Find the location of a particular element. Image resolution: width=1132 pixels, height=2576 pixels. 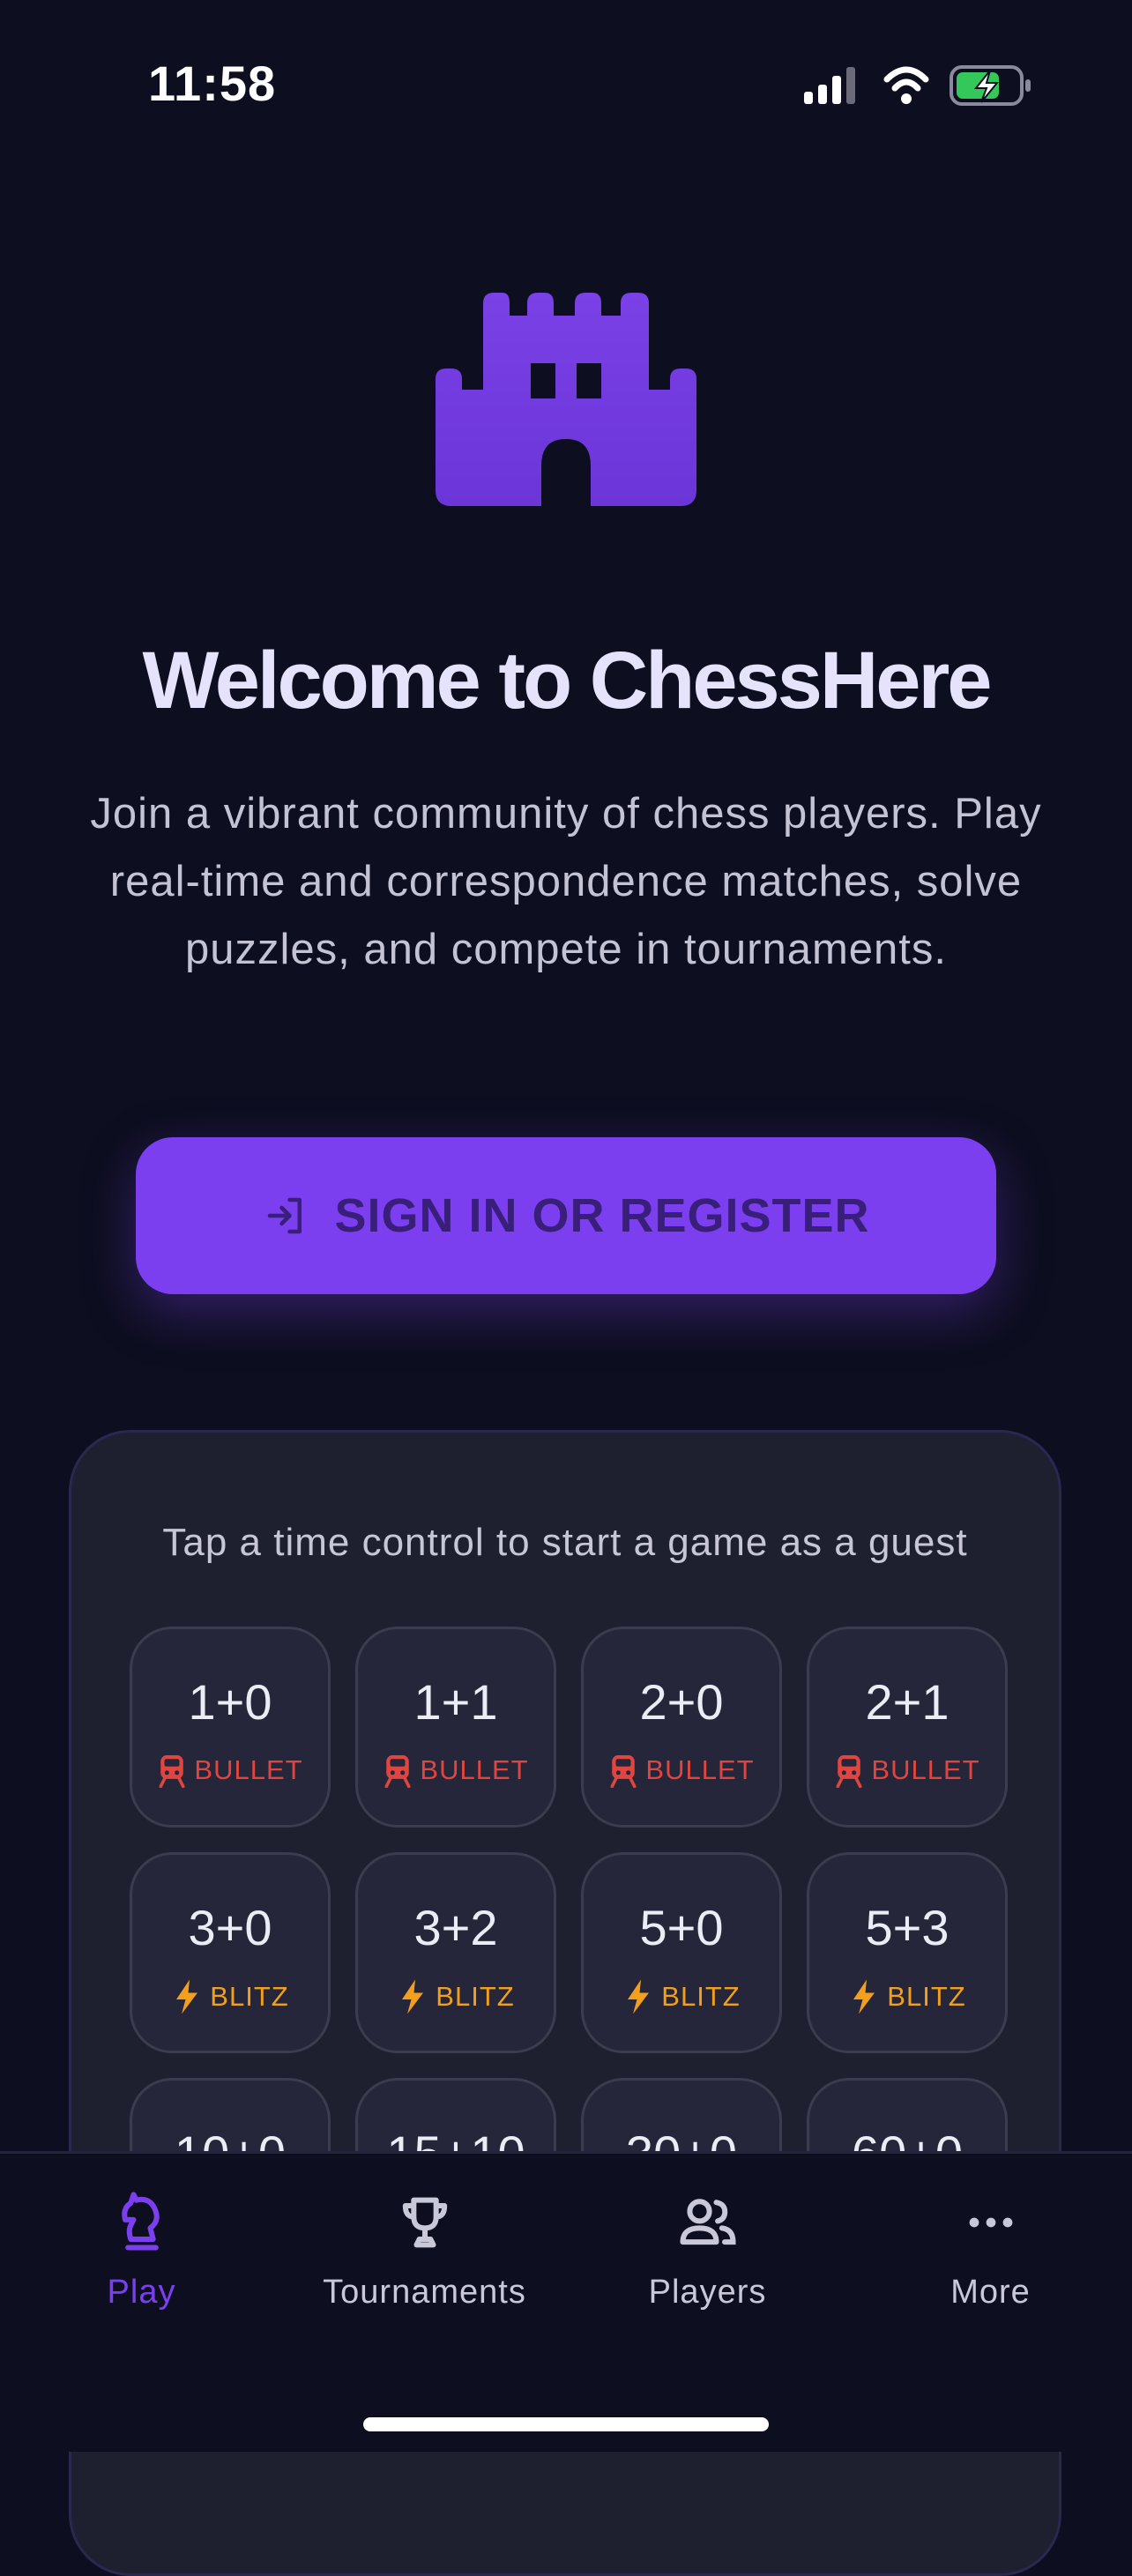

bottom-tab-bar: Play Tournaments Players More is located at coordinates (566, 2302).